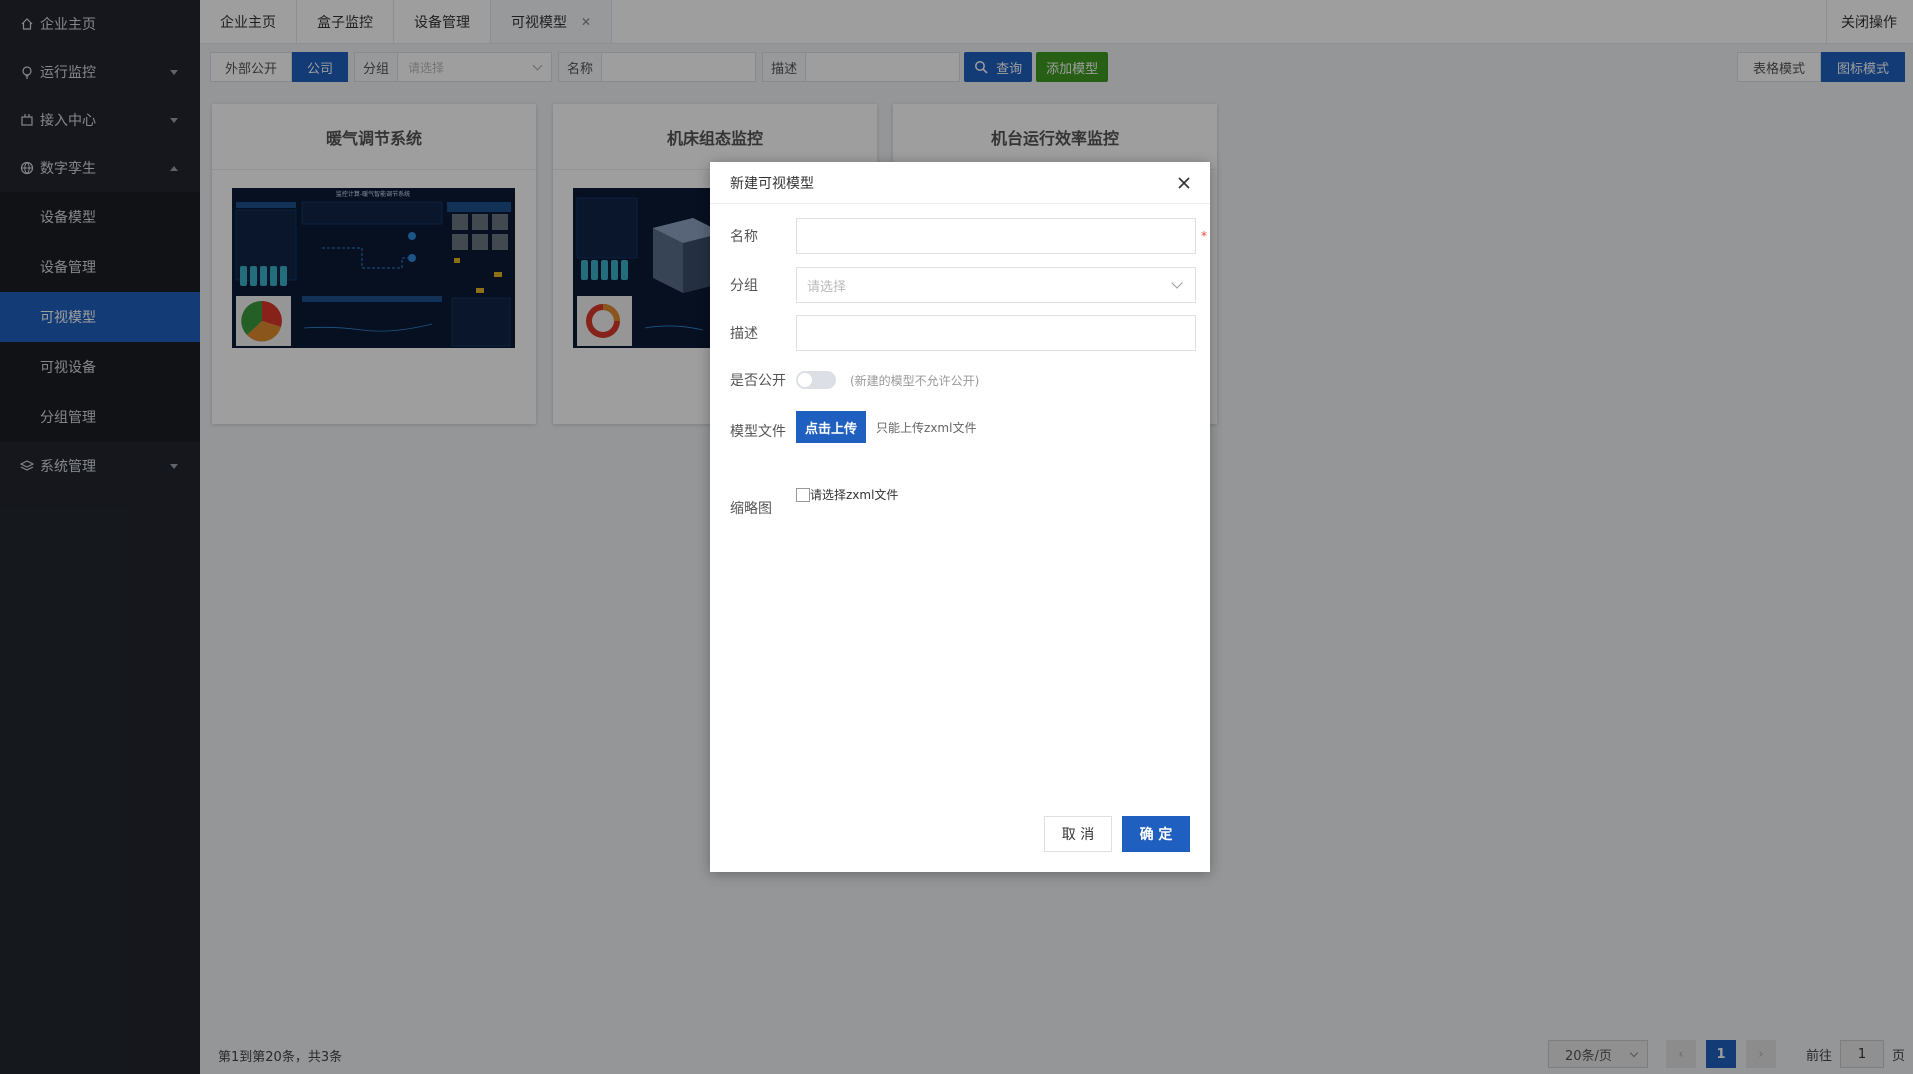  I want to click on public-toggle, so click(816, 380).